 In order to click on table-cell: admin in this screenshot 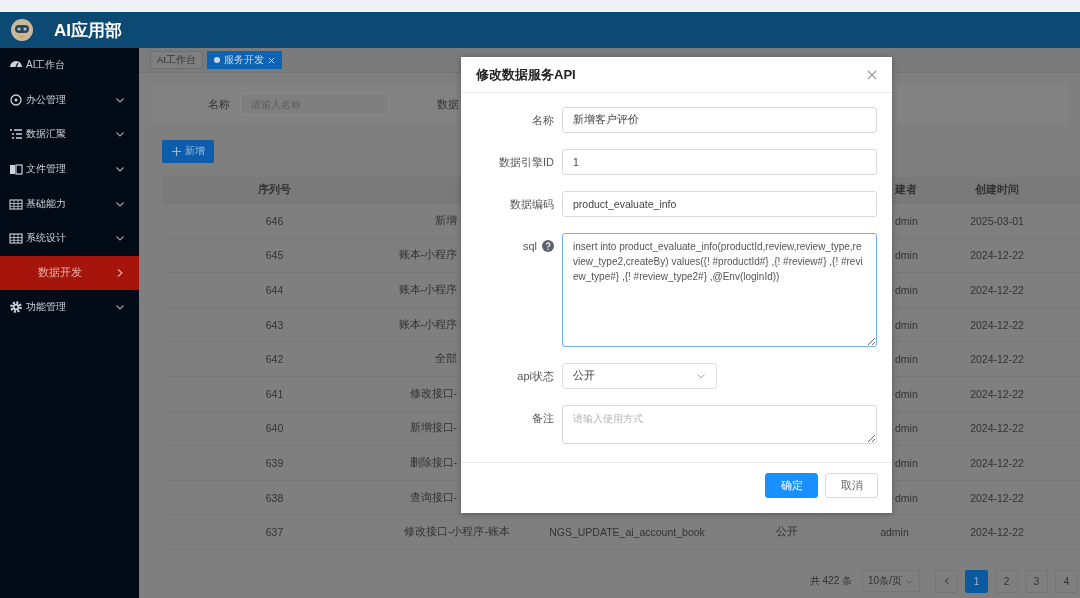, I will do `click(894, 532)`.